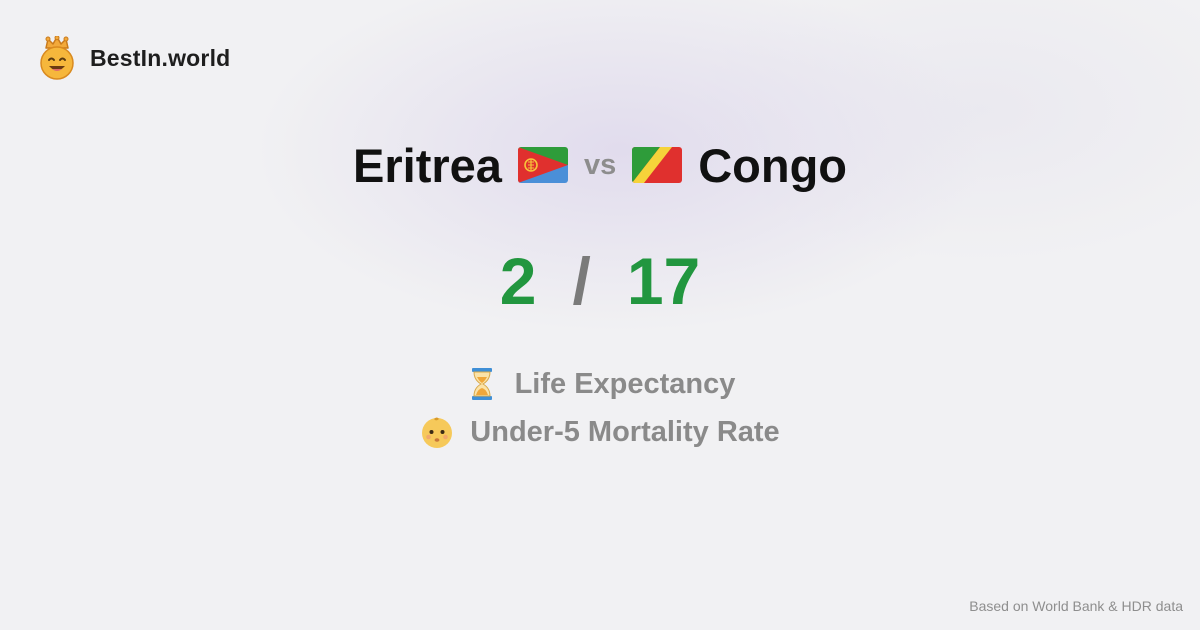  What do you see at coordinates (518, 281) in the screenshot?
I see `score-left: 2` at bounding box center [518, 281].